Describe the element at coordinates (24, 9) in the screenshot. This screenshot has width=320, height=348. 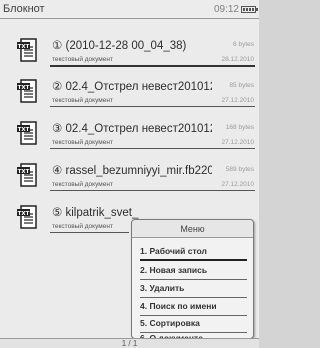
I see `app-title: Блокнот` at that location.